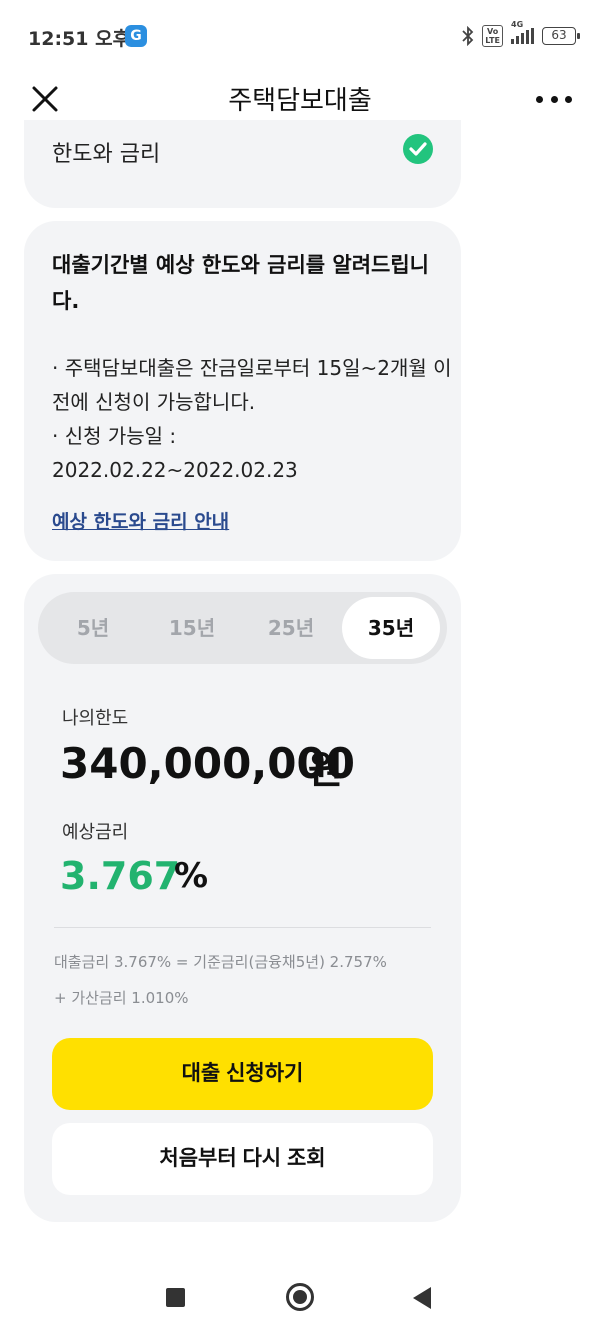  Describe the element at coordinates (106, 154) in the screenshot. I see `step-label: 한도와 금리` at that location.